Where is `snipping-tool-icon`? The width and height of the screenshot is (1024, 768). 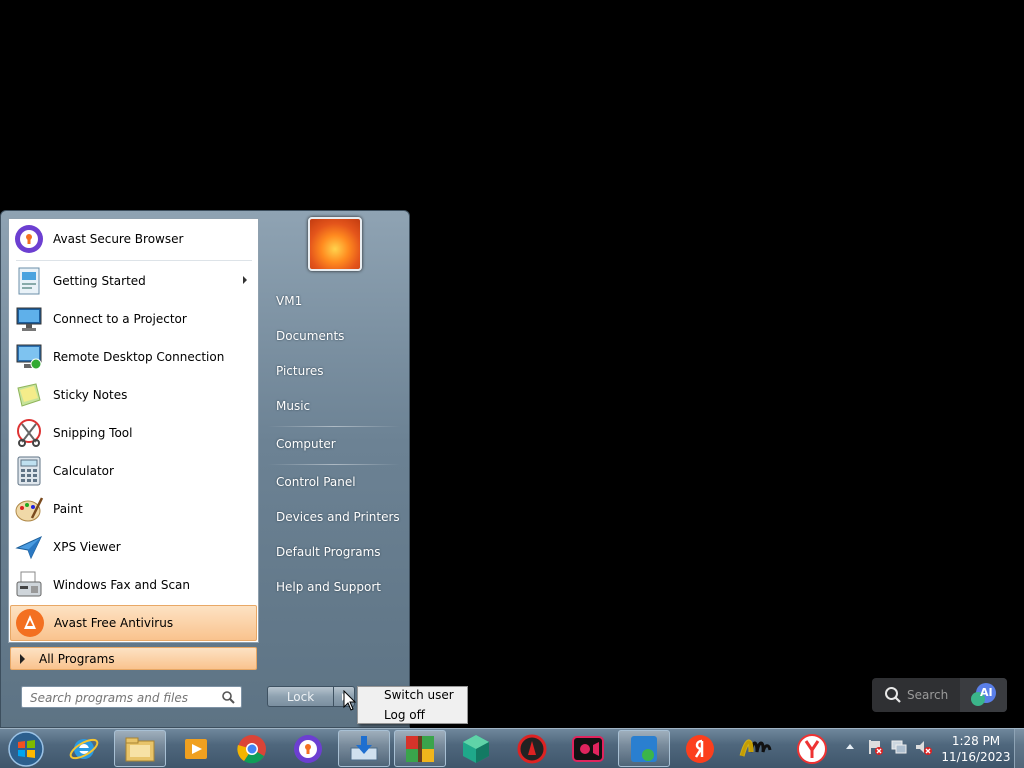 snipping-tool-icon is located at coordinates (29, 433).